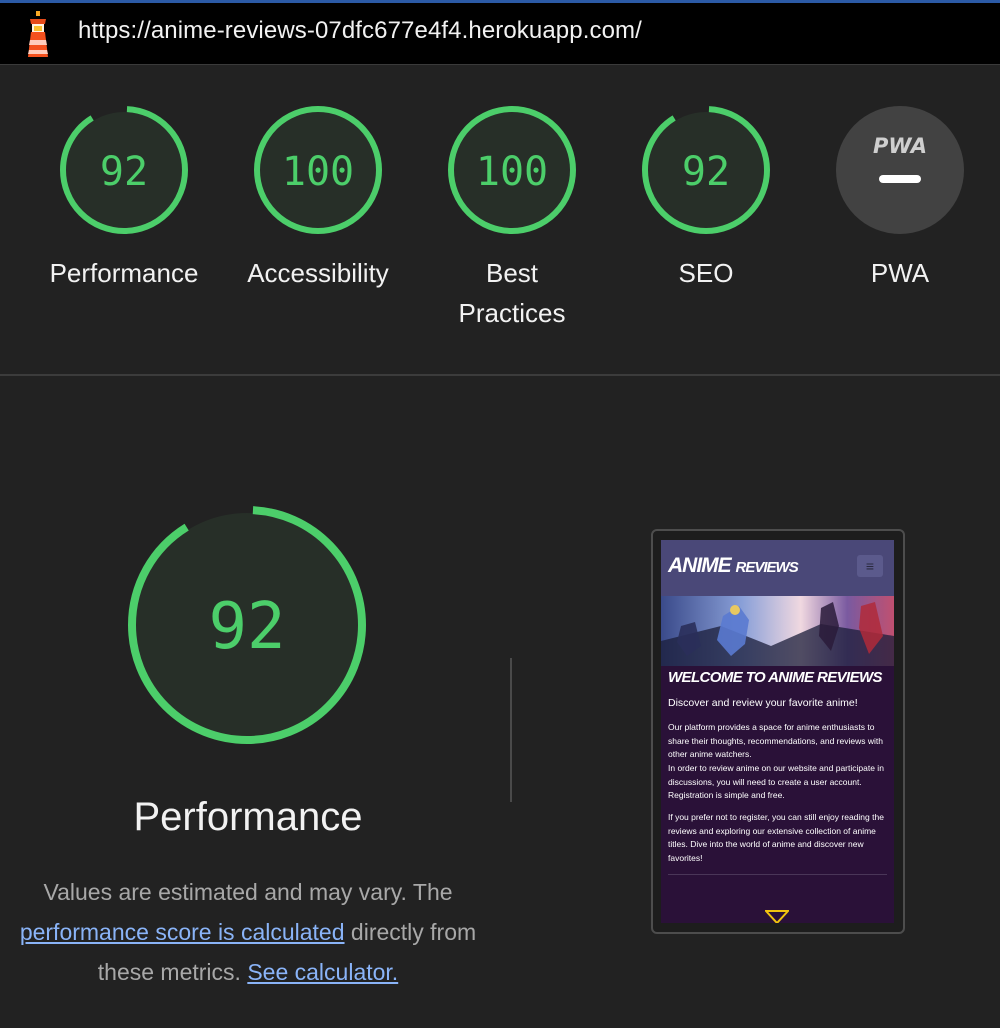 This screenshot has height=1028, width=1000. I want to click on gauge-best-practices: 100 Best Practices, so click(512, 219).